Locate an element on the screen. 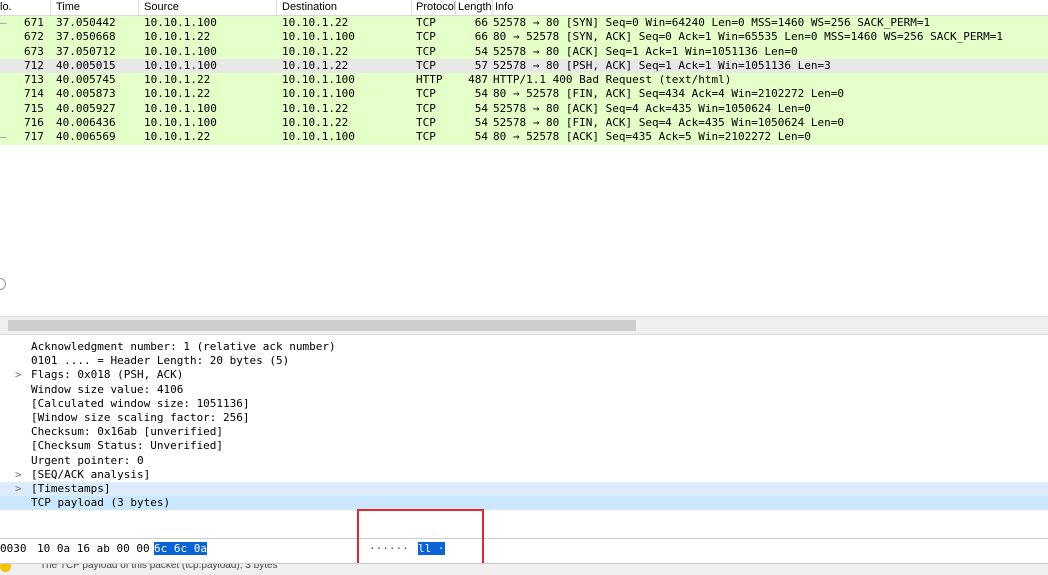 Image resolution: width=1048 pixels, height=575 pixels. detail-line: > Flags: 0x018 (PSH, ACK) is located at coordinates (524, 375).